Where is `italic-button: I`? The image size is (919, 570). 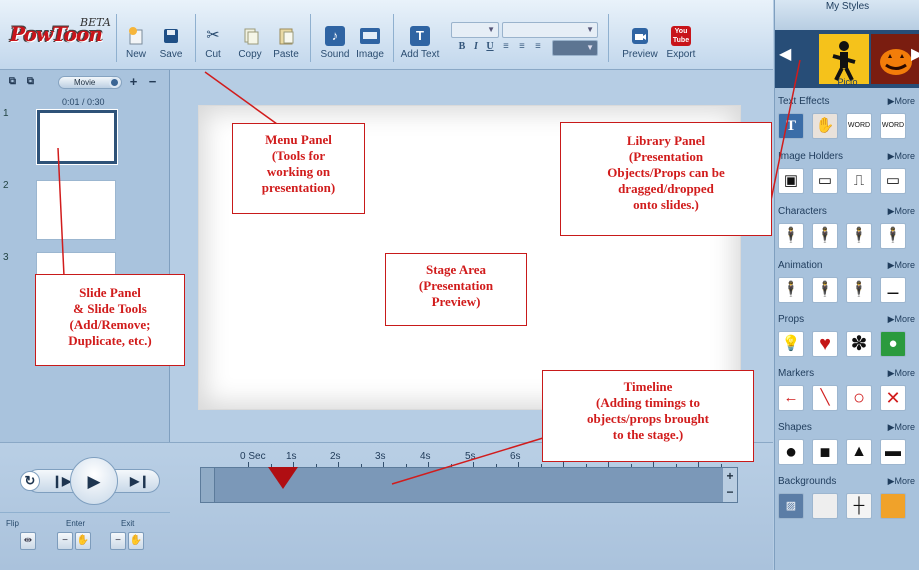 italic-button: I is located at coordinates (476, 47).